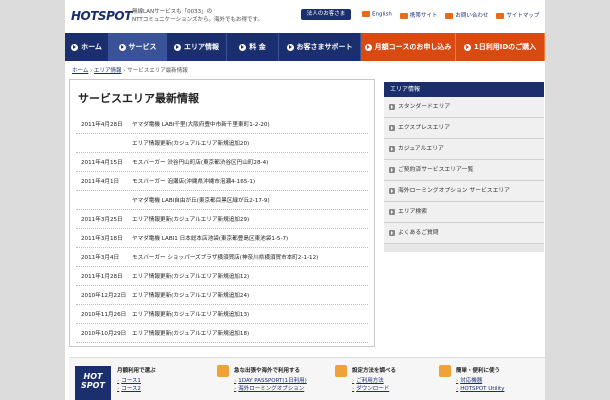 This screenshot has height=400, width=610. I want to click on header-links: English 携帯サイト お問い合わせ サイトマップ, so click(450, 15).